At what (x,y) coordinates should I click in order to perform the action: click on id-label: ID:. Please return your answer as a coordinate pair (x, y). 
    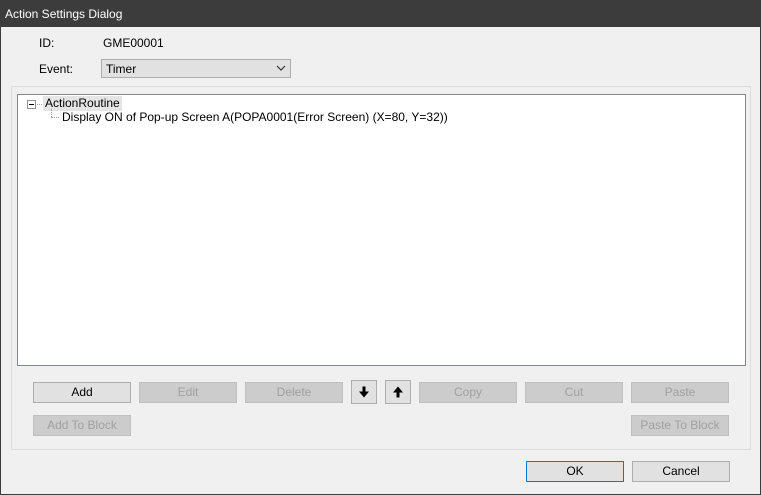
    Looking at the image, I should click on (47, 43).